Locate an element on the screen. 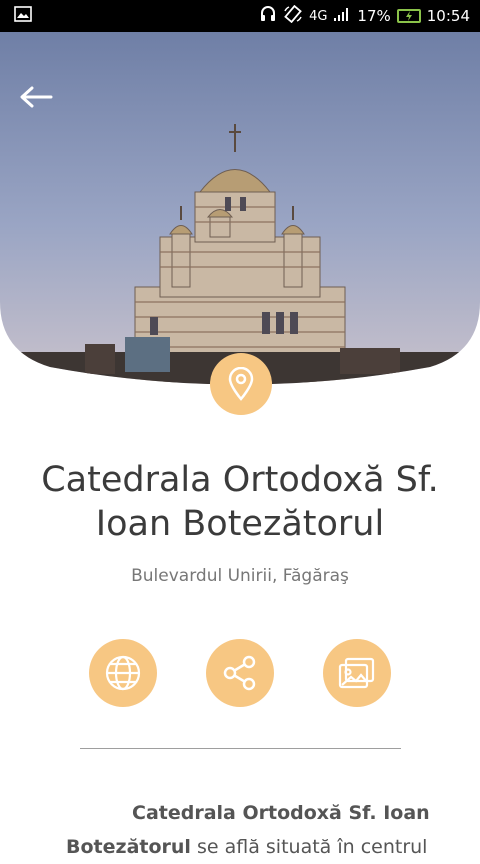 The height and width of the screenshot is (864, 480). share-button is located at coordinates (240, 673).